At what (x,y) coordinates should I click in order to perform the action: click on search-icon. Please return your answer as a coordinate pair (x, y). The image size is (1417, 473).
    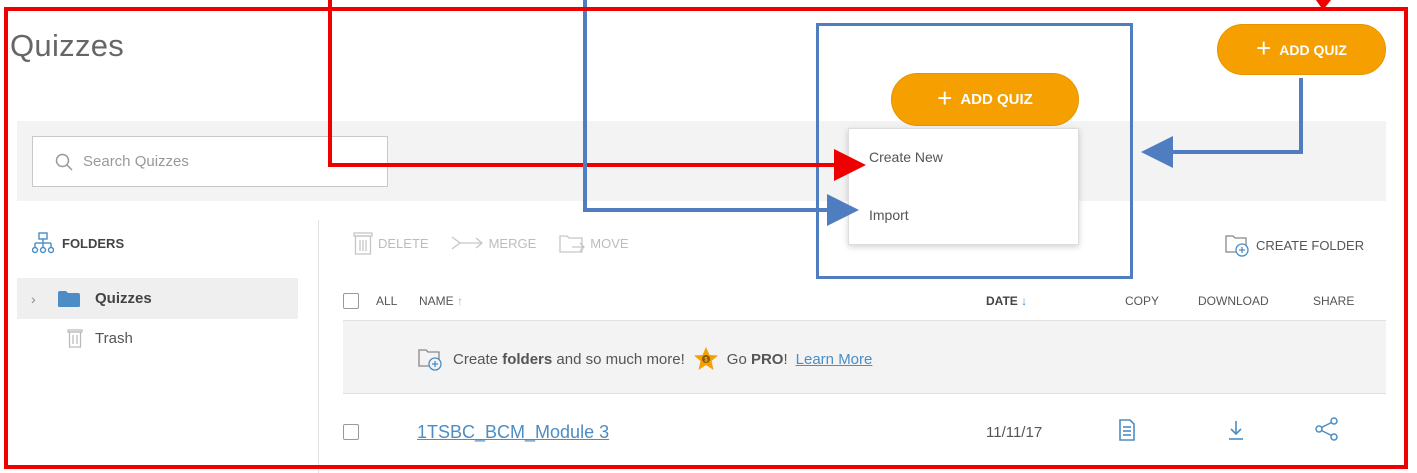
    Looking at the image, I should click on (64, 162).